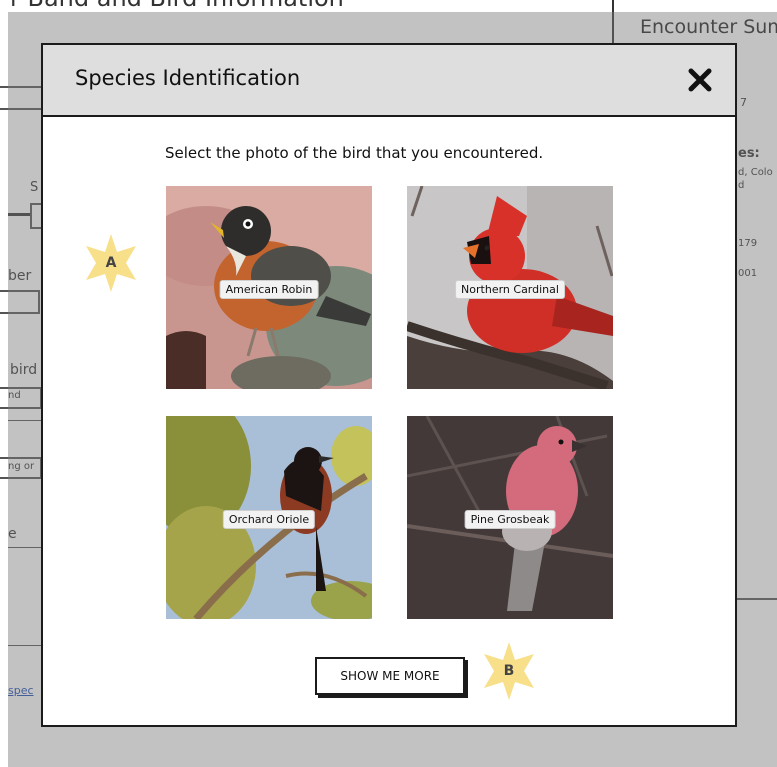  Describe the element at coordinates (390, 676) in the screenshot. I see `show-me-more-button: SHOW ME MORE` at that location.